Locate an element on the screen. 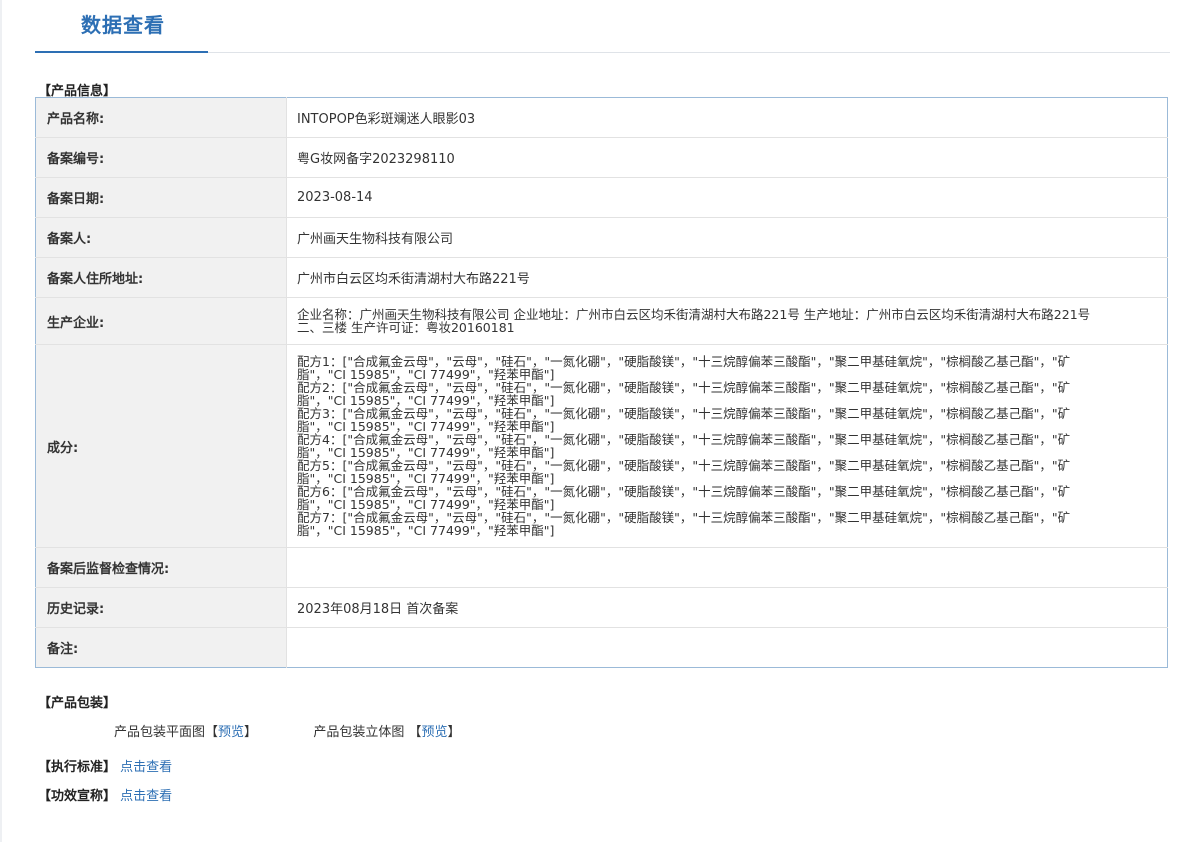  row-label-remarks: 备注: is located at coordinates (161, 647).